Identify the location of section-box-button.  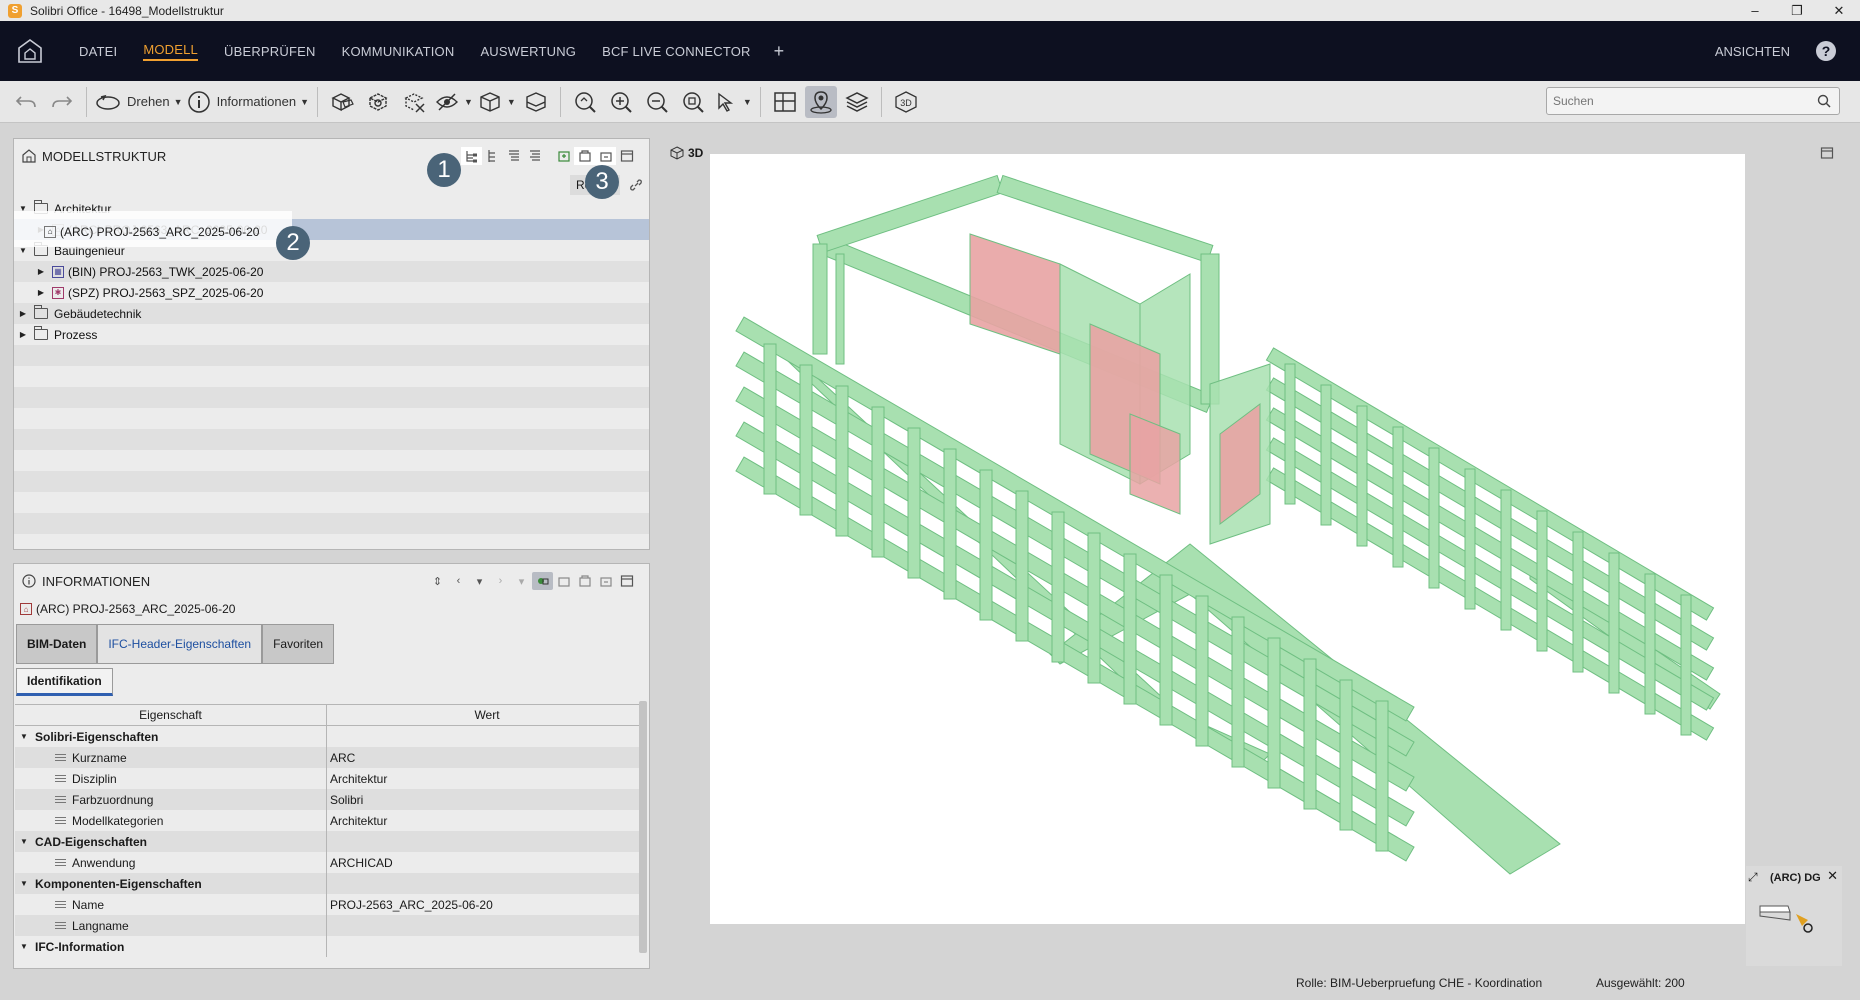
(536, 102).